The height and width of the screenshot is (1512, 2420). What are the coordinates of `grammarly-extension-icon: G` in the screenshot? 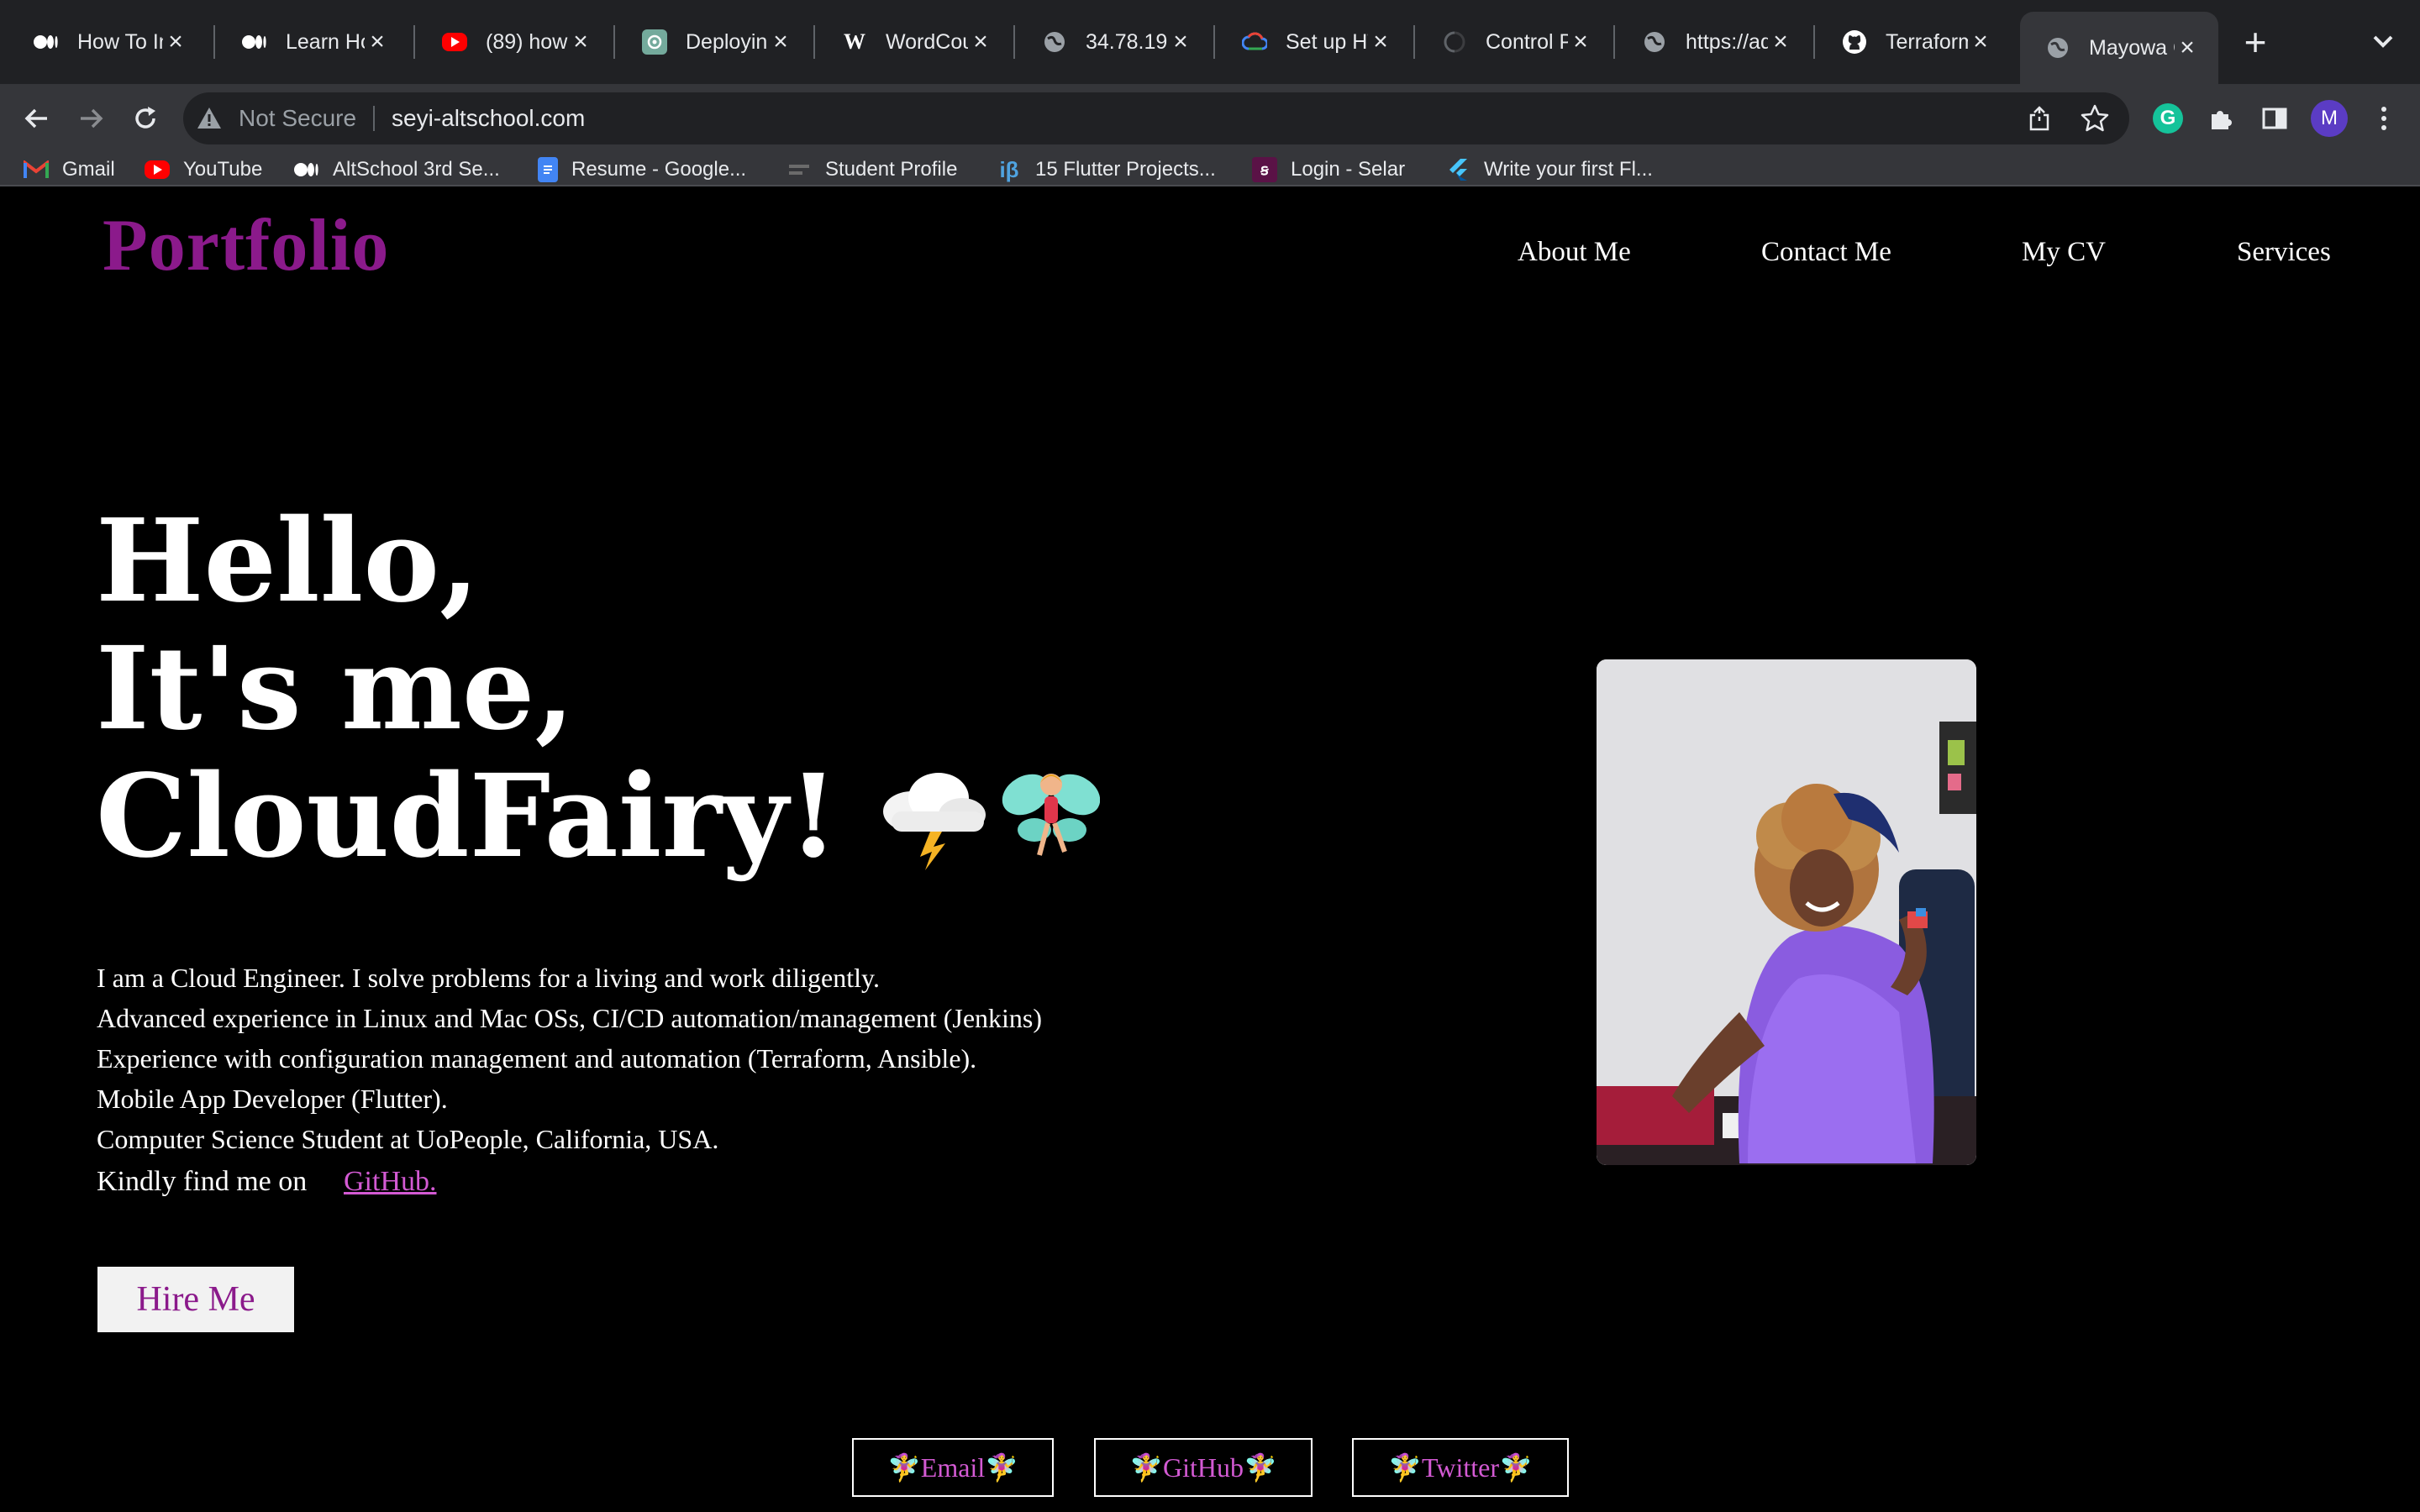 It's located at (2168, 118).